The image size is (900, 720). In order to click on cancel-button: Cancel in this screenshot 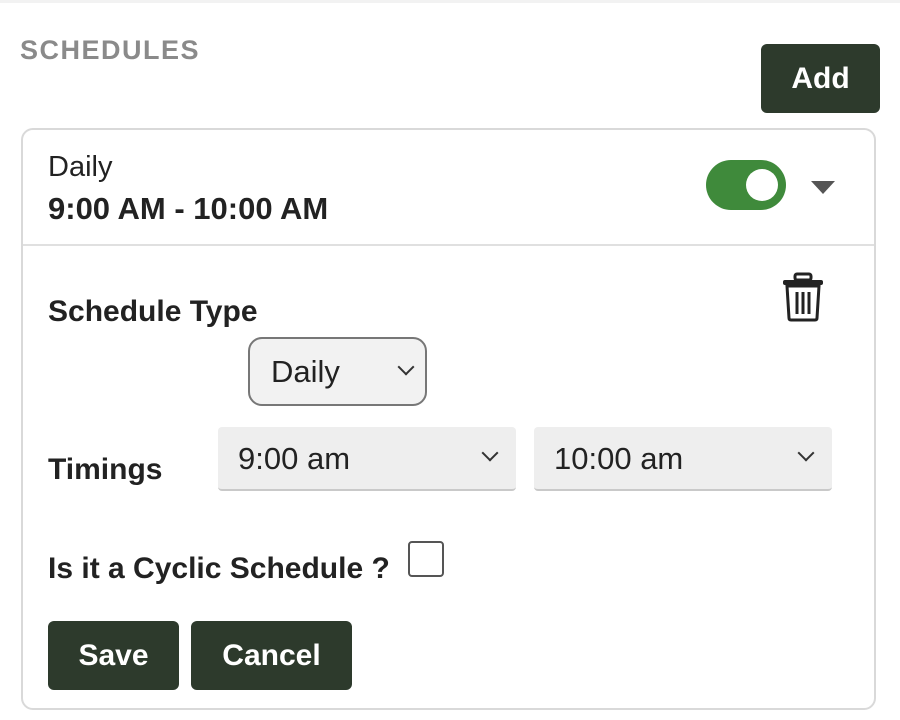, I will do `click(271, 655)`.